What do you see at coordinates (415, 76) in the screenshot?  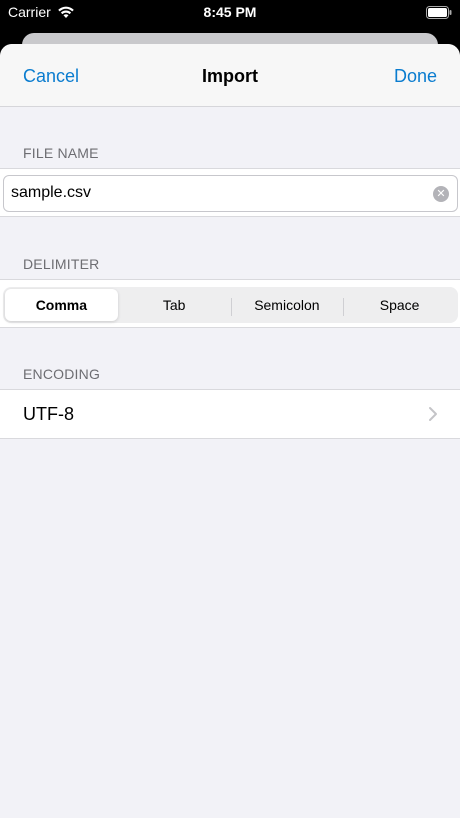 I see `done-button: Done` at bounding box center [415, 76].